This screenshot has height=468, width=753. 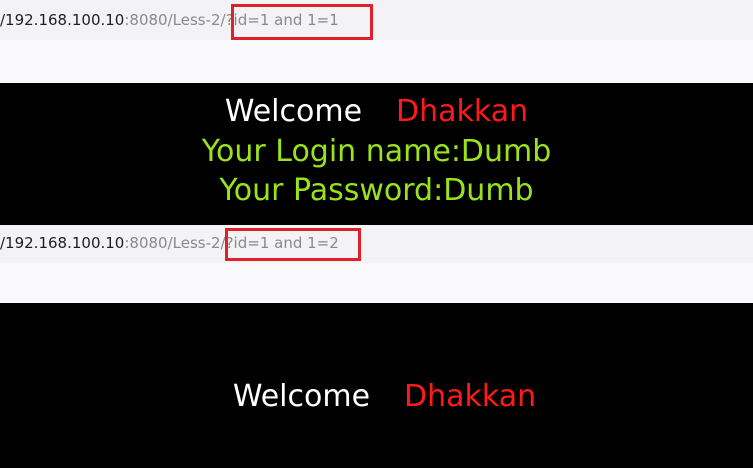 I want to click on welcome-line-top: Welcome Dhakkan, so click(x=376, y=112).